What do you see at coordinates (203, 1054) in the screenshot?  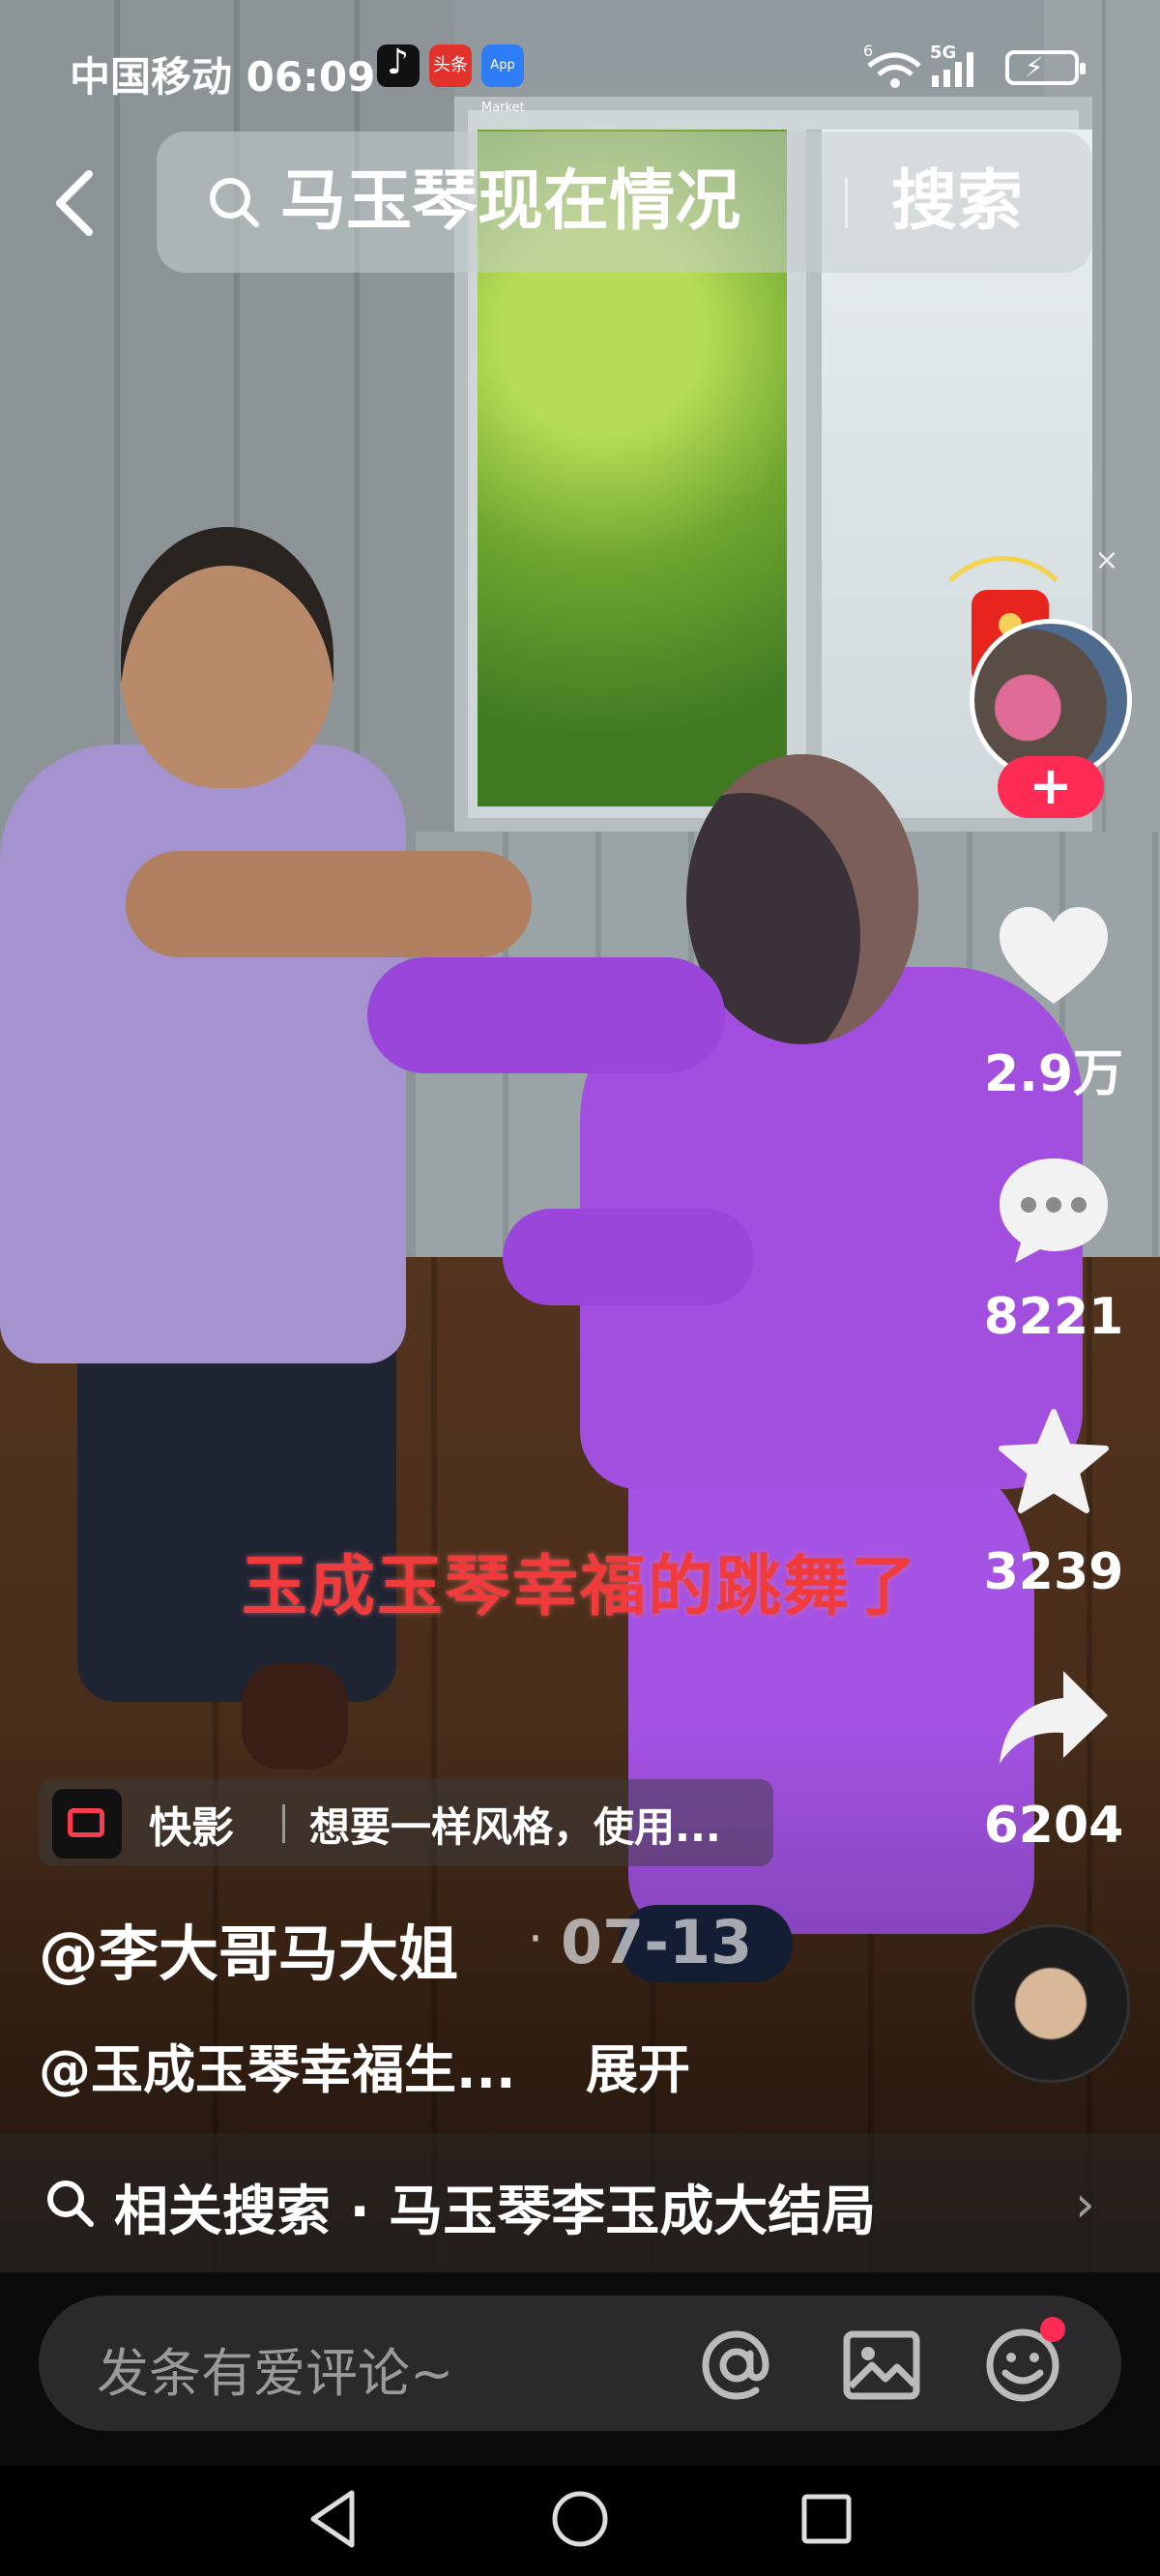 I see `man-body` at bounding box center [203, 1054].